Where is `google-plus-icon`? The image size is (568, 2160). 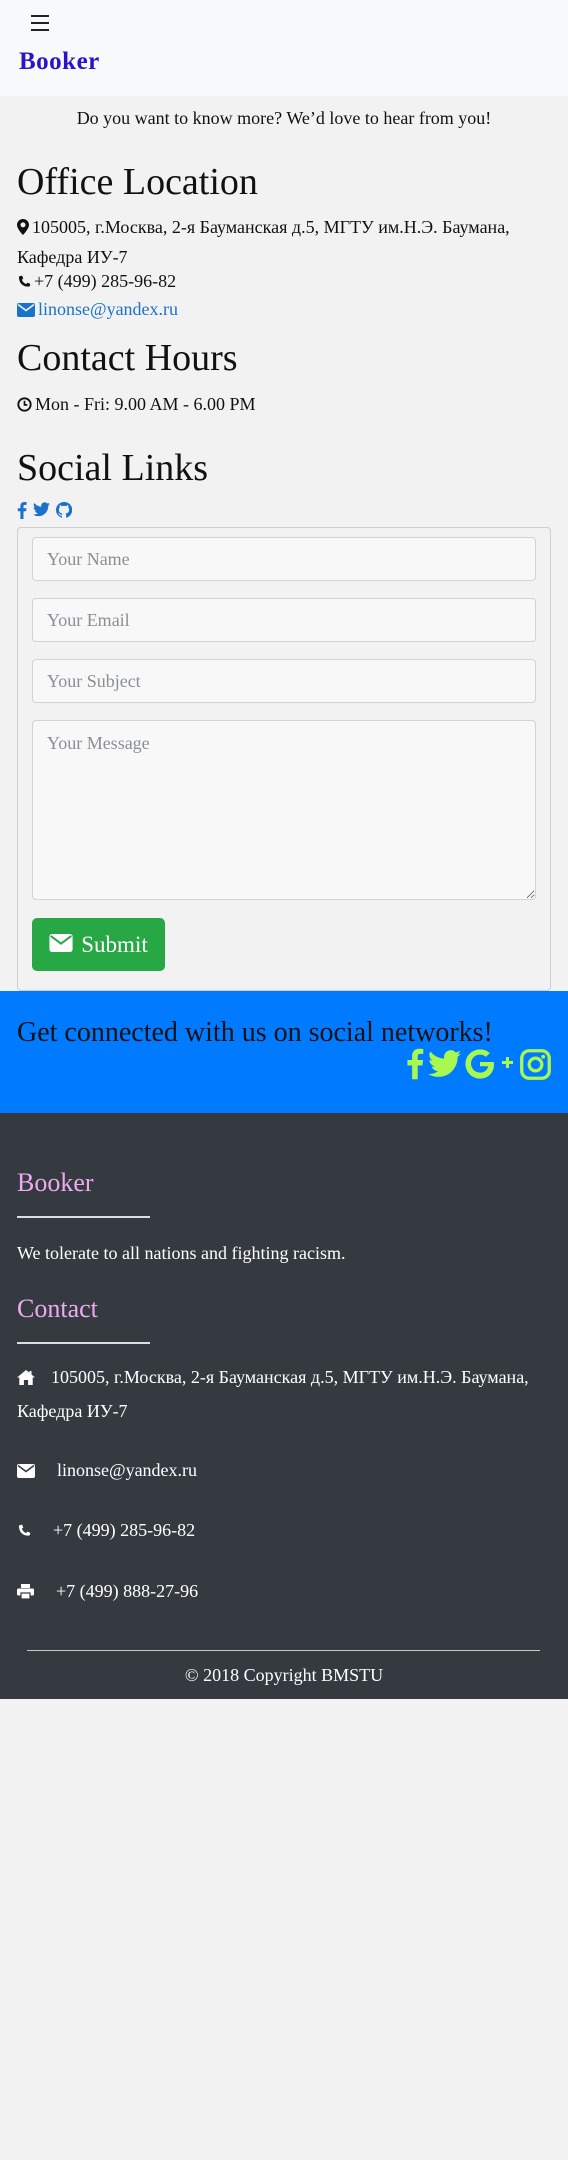
google-plus-icon is located at coordinates (490, 1066).